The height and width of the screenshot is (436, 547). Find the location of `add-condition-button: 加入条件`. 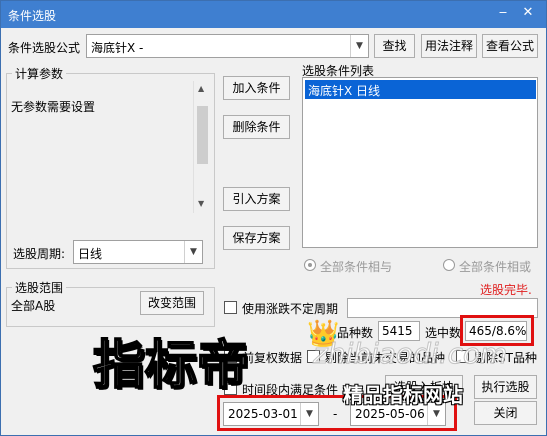

add-condition-button: 加入条件 is located at coordinates (256, 88).